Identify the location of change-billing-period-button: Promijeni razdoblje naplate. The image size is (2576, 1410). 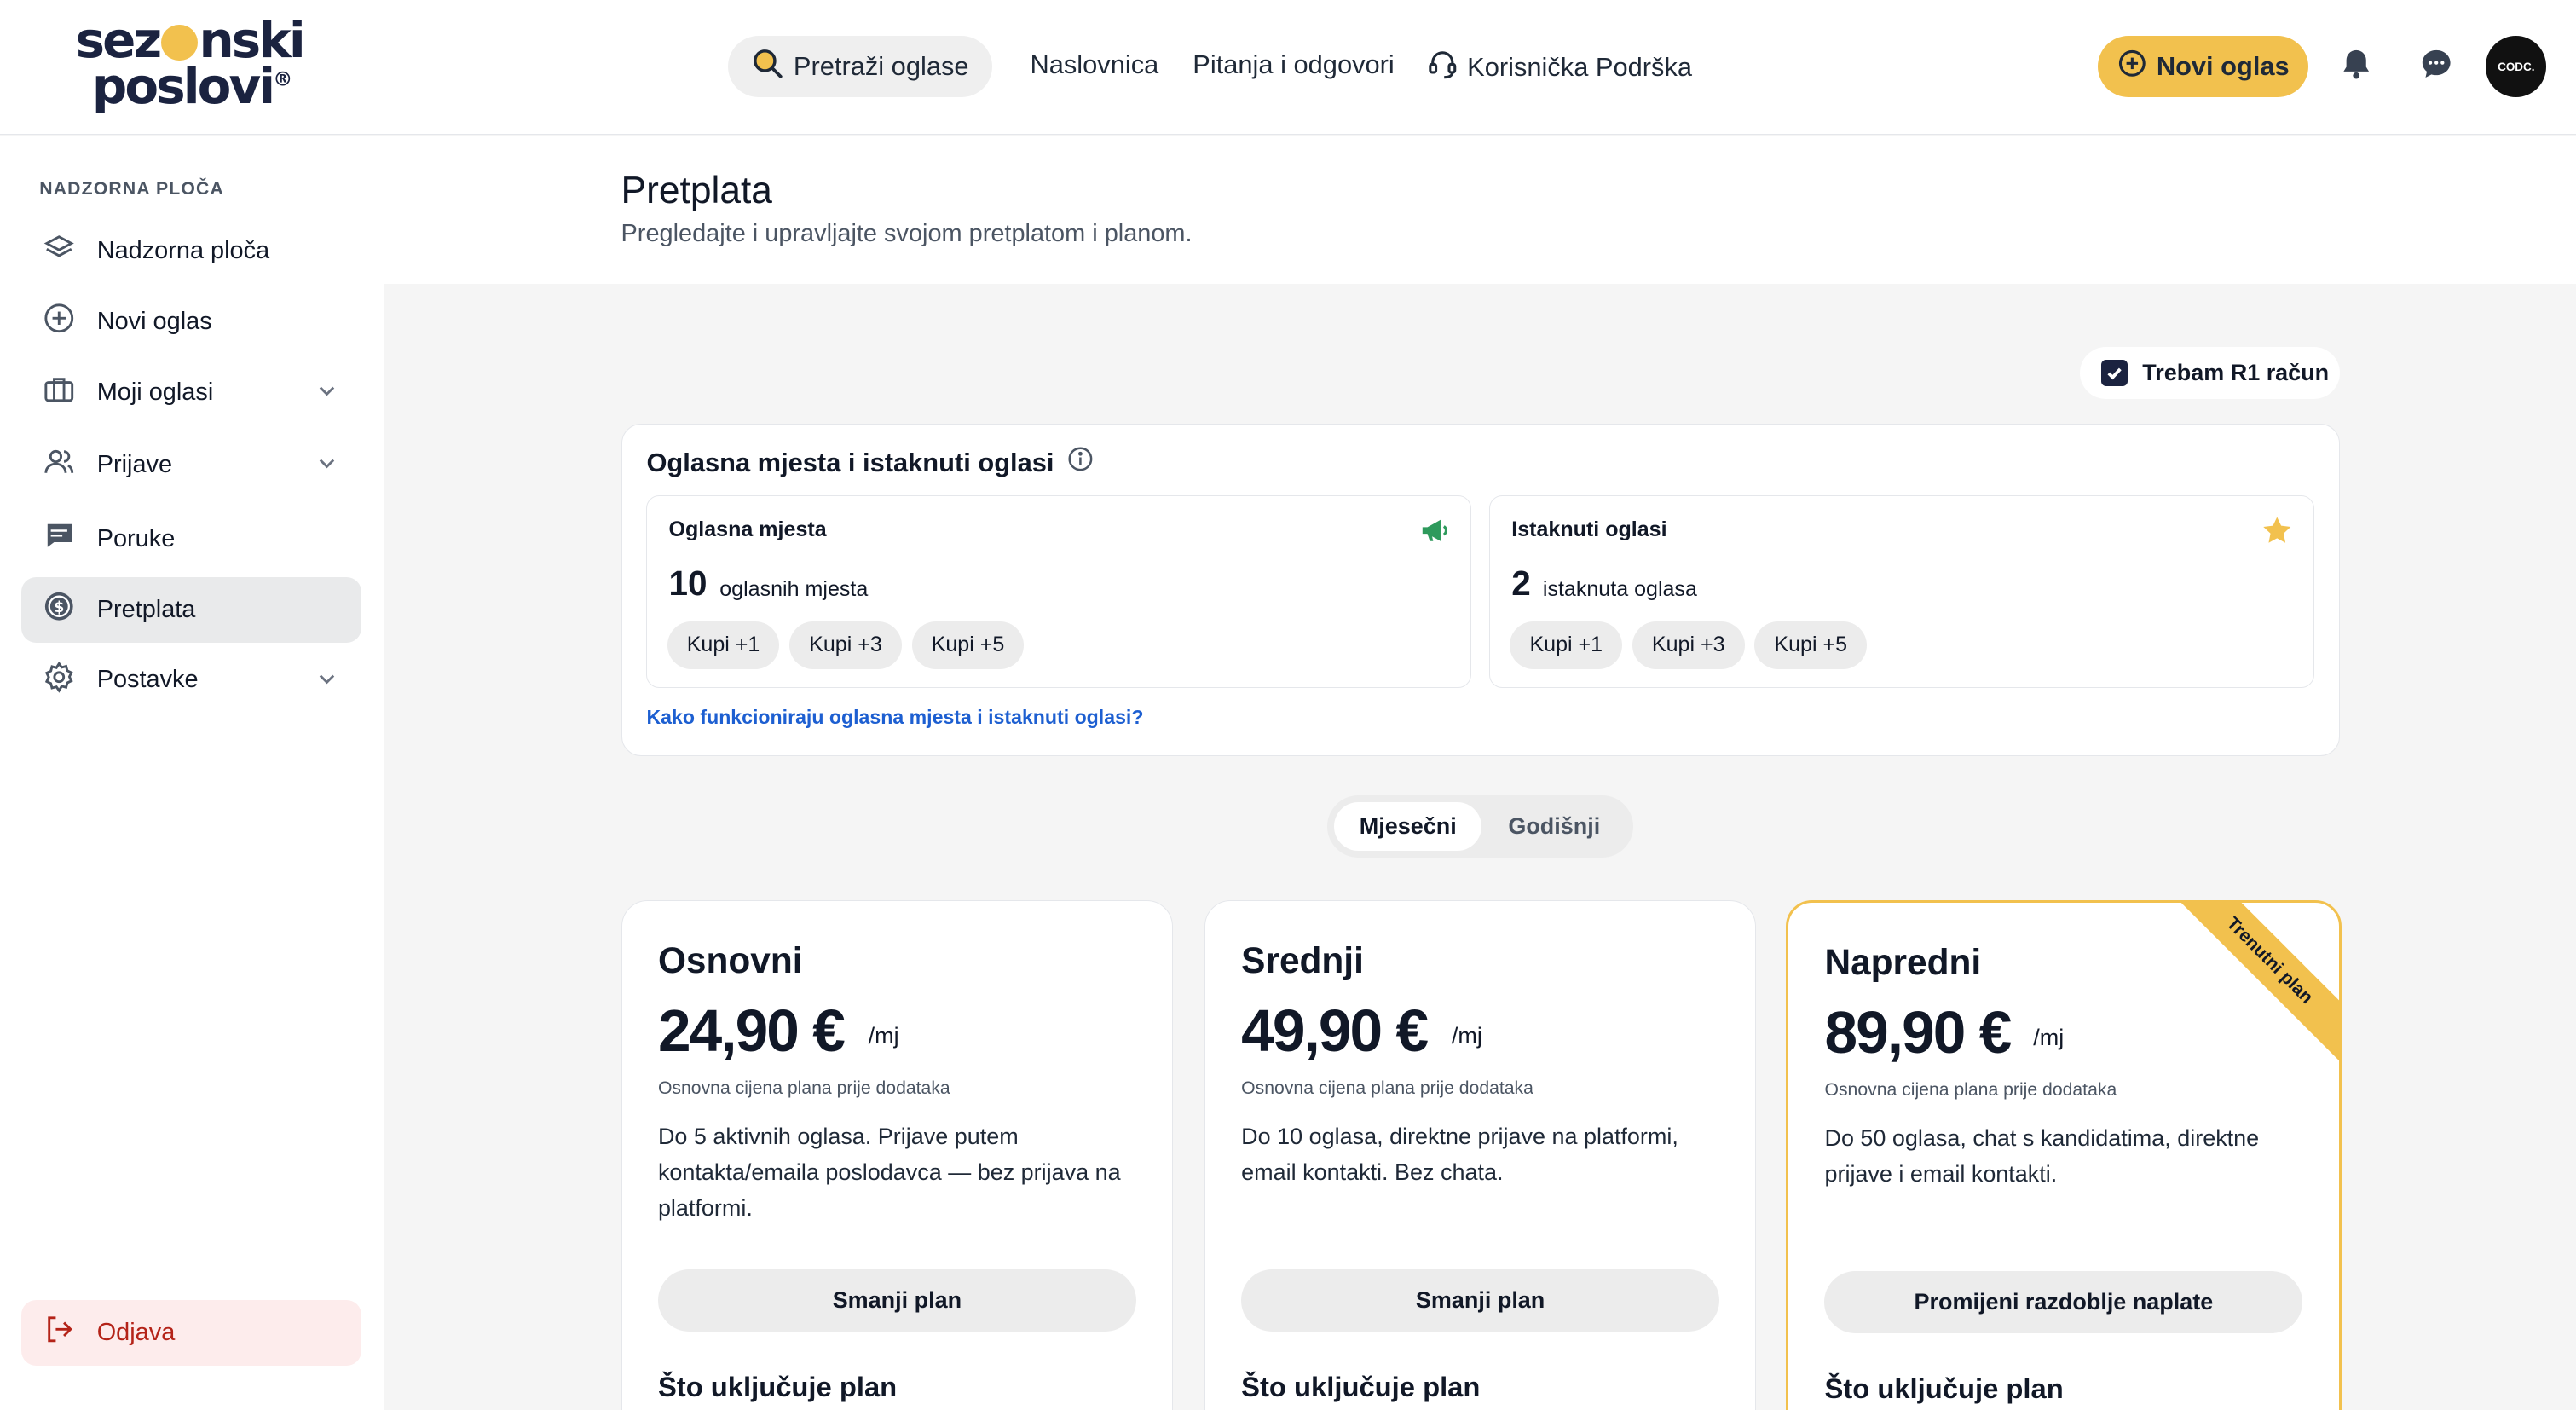
(2063, 1302).